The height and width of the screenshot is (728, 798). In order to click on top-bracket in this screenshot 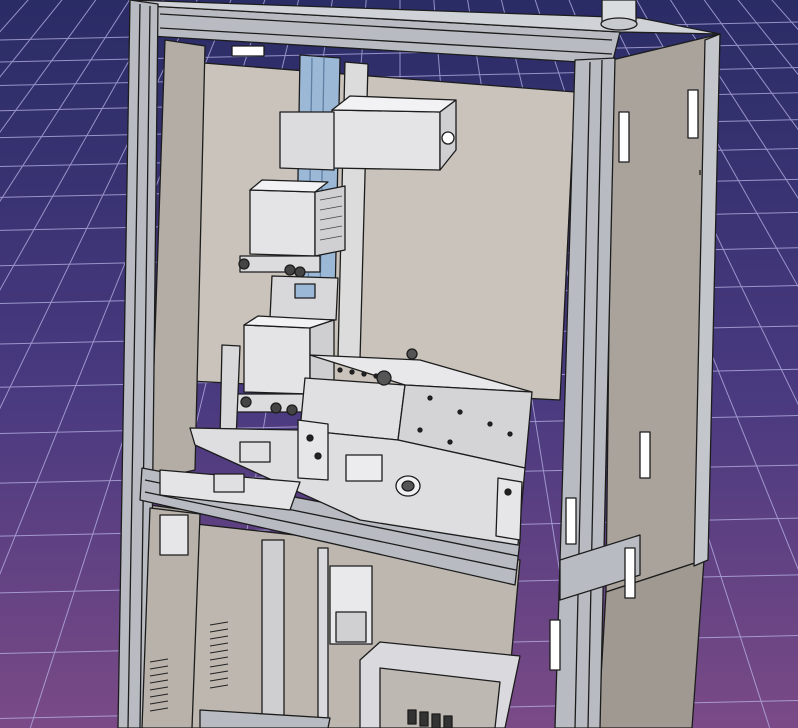, I will do `click(248, 51)`.